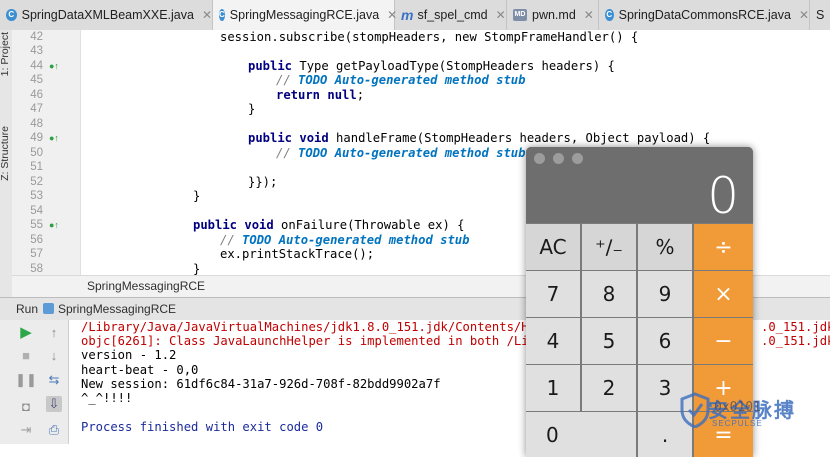 The width and height of the screenshot is (830, 457). What do you see at coordinates (36, 95) in the screenshot?
I see `line-number: 46` at bounding box center [36, 95].